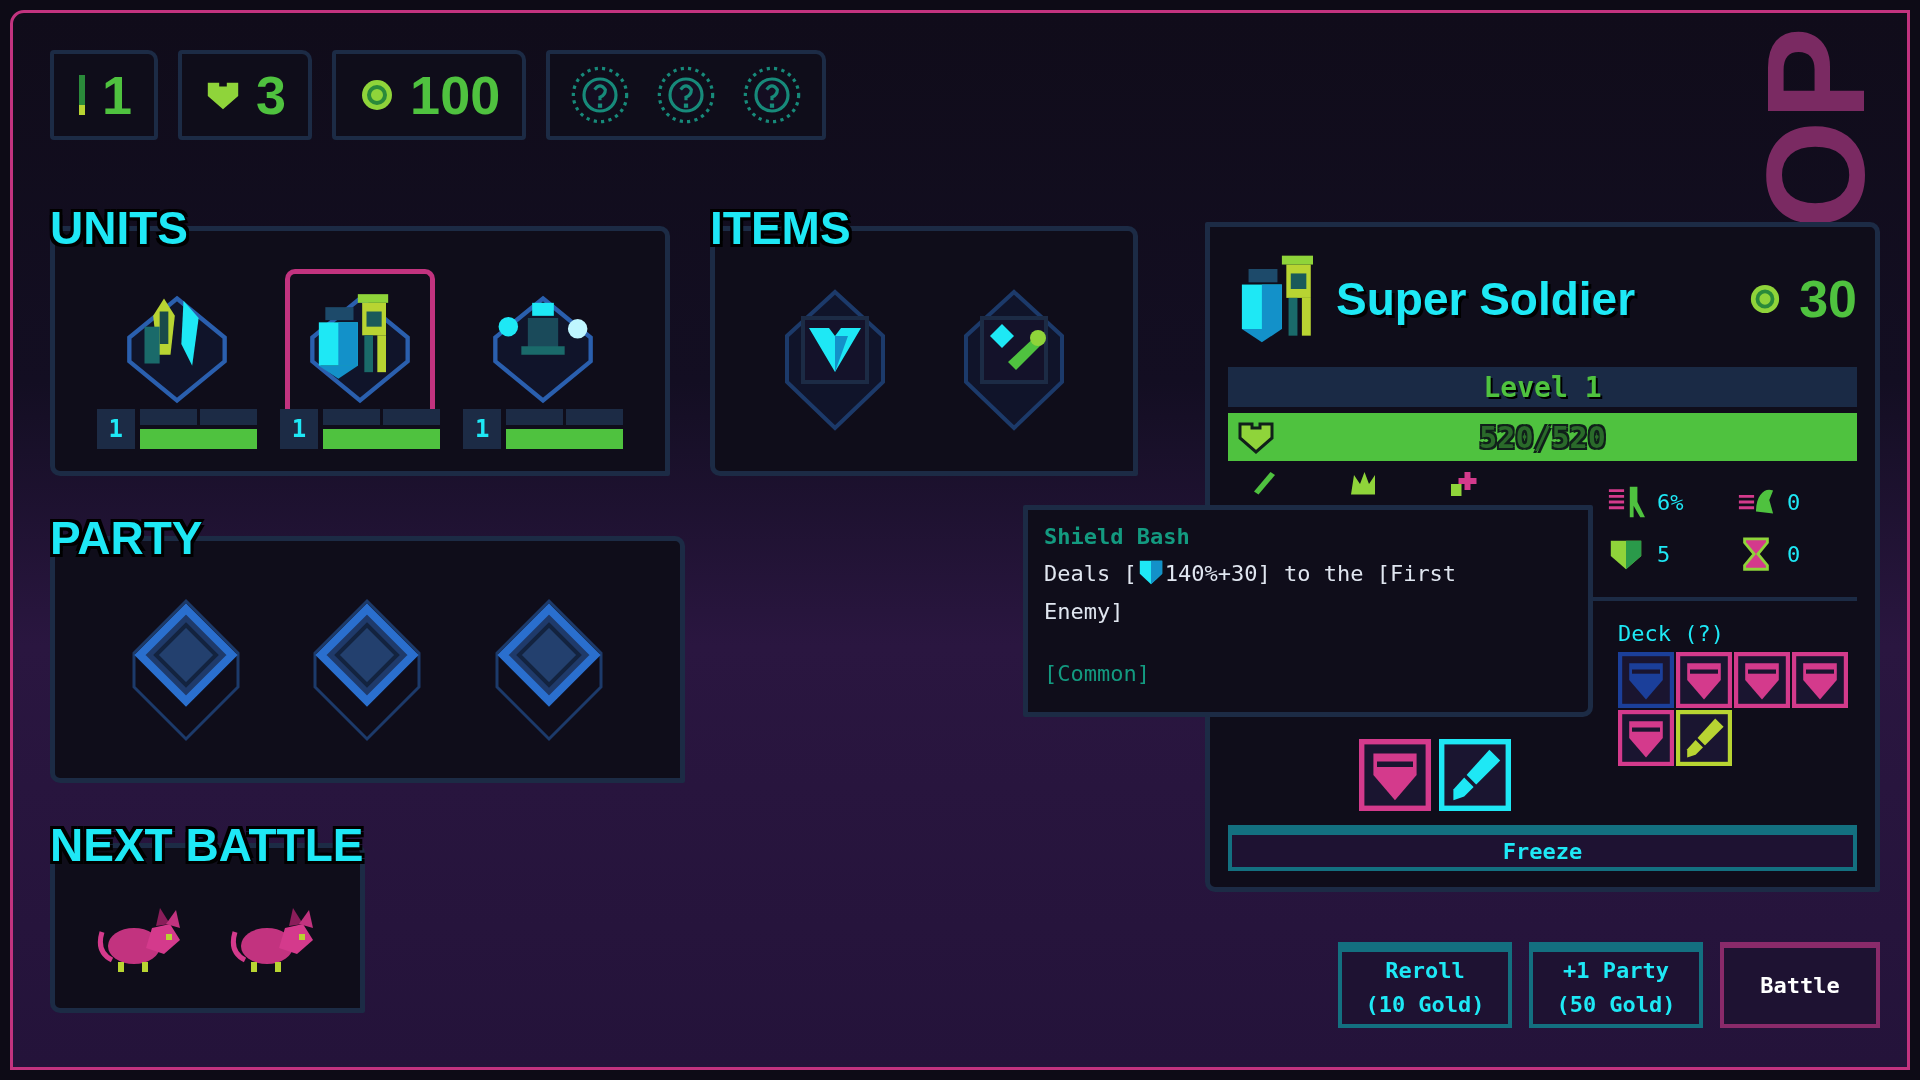 This screenshot has height=1080, width=1920. Describe the element at coordinates (1670, 502) in the screenshot. I see `stat-value: 6%` at that location.